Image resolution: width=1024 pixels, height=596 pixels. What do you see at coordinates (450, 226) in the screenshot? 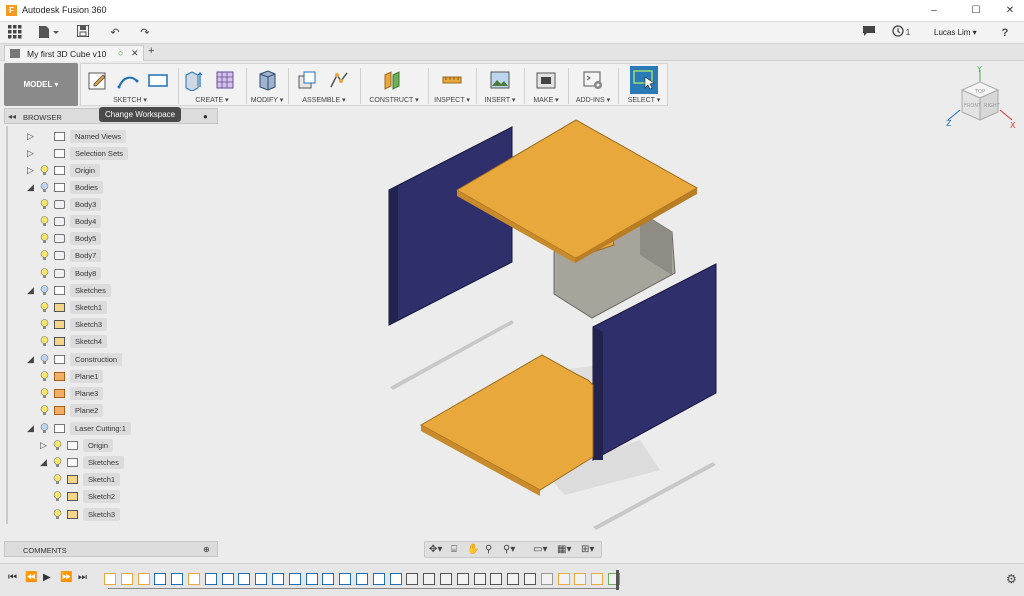
I see `body-left-navy-panel` at bounding box center [450, 226].